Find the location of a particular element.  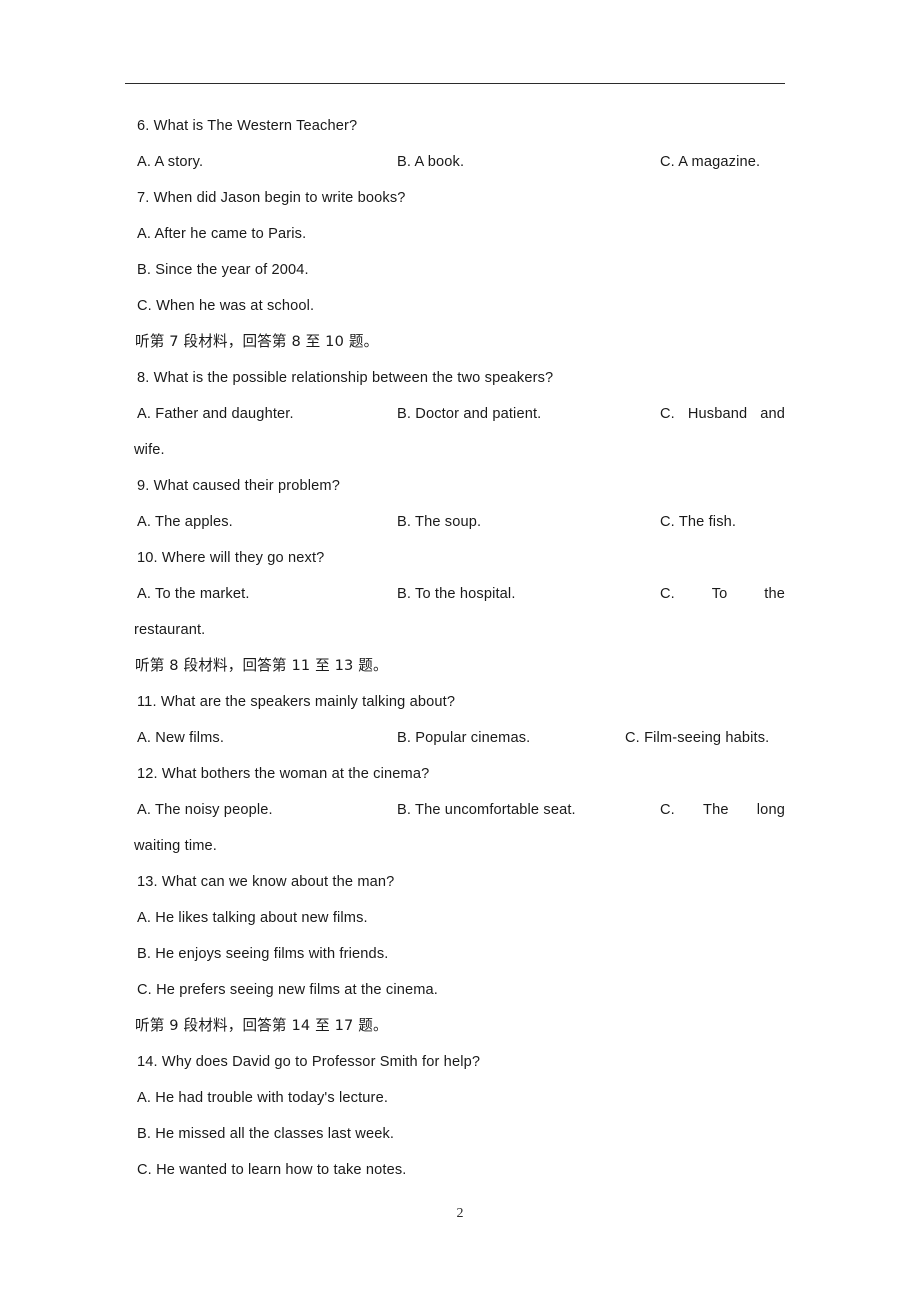

section-instruction-cjk: 听第 9 段材料，回答第 14 至 17 题。 is located at coordinates (261, 1025).